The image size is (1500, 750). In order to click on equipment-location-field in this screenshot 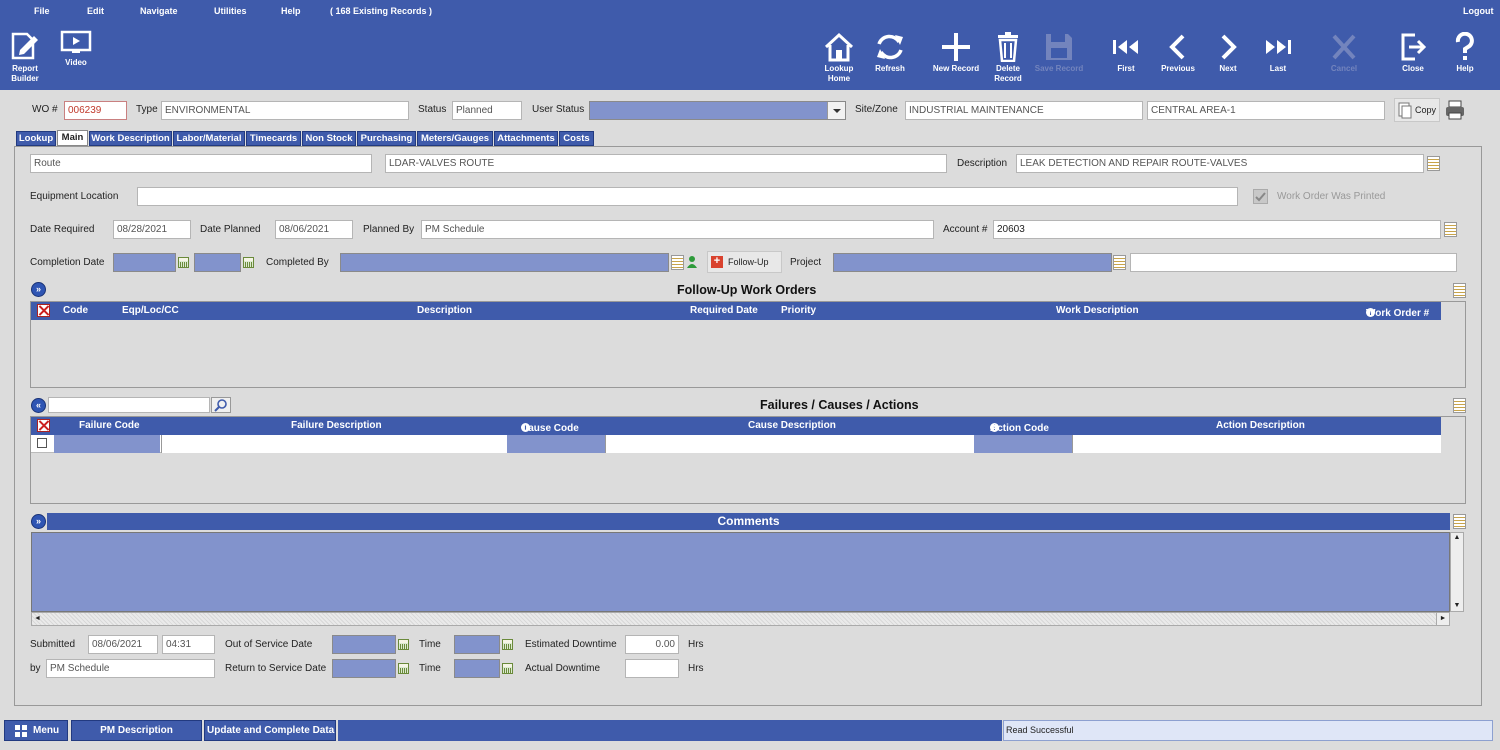, I will do `click(687, 196)`.